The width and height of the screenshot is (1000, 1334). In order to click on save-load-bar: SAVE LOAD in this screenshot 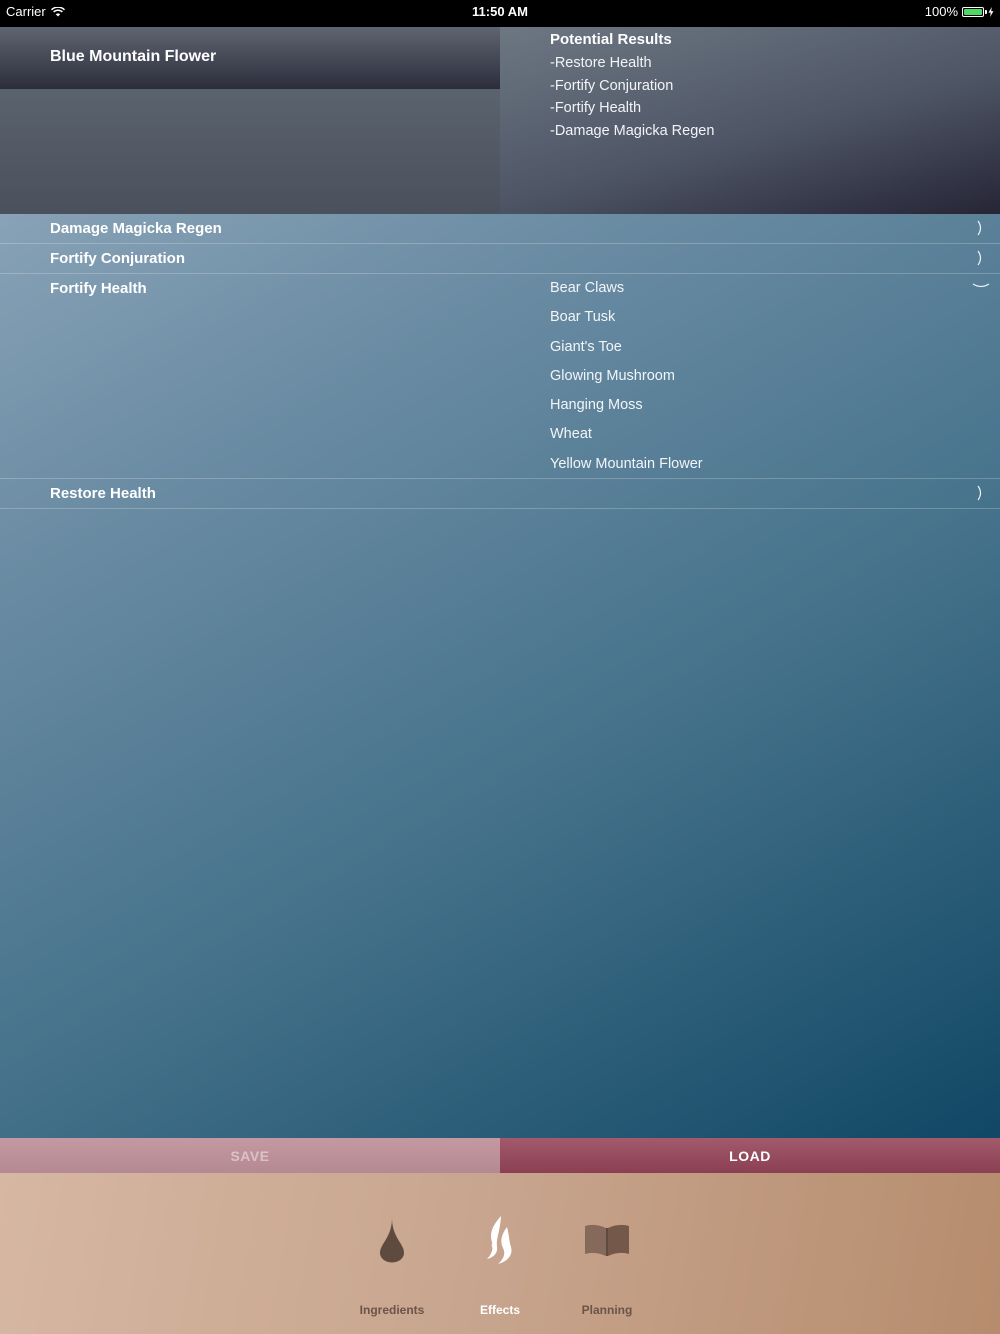, I will do `click(500, 1155)`.